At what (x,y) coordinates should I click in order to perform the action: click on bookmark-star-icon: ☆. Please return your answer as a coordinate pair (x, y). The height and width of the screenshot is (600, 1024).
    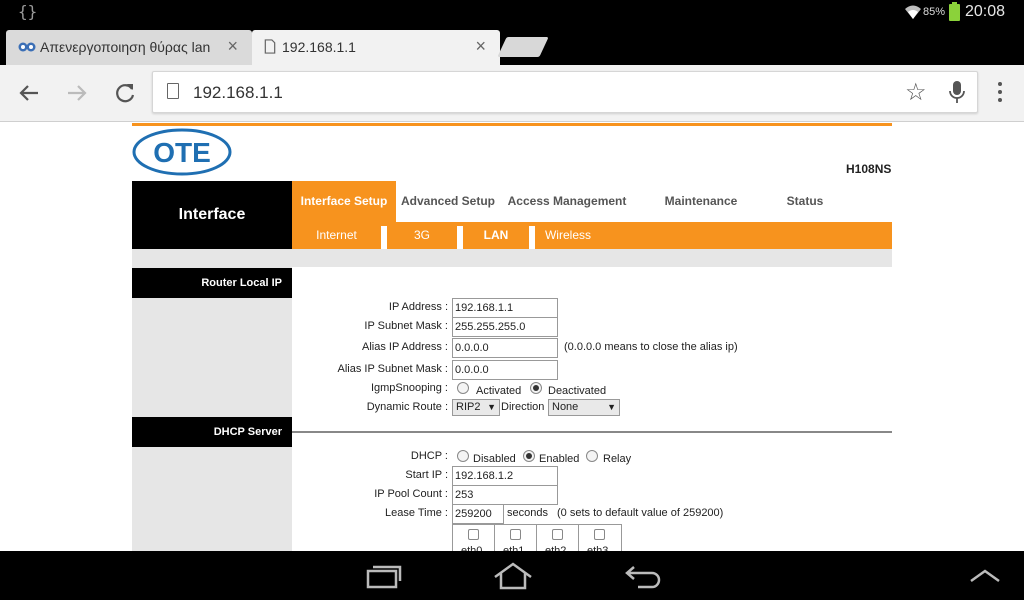
    Looking at the image, I should click on (916, 92).